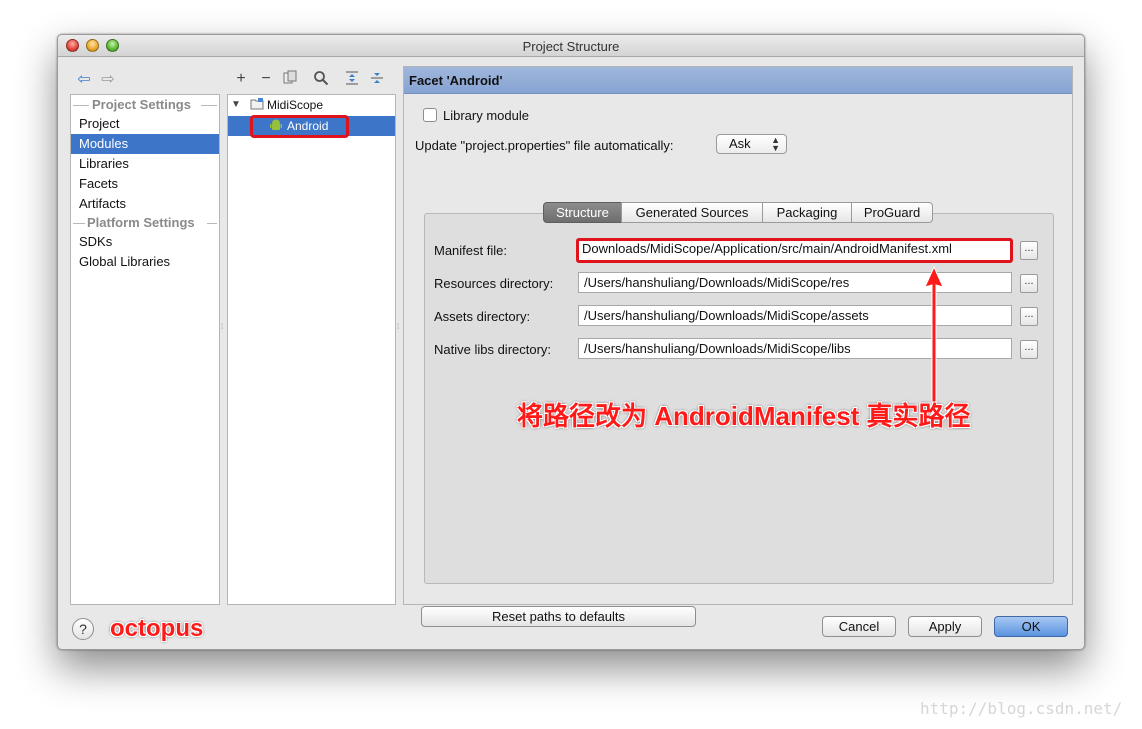 This screenshot has width=1142, height=729. Describe the element at coordinates (692, 212) in the screenshot. I see `tab-generated-sources: Generated Sources` at that location.